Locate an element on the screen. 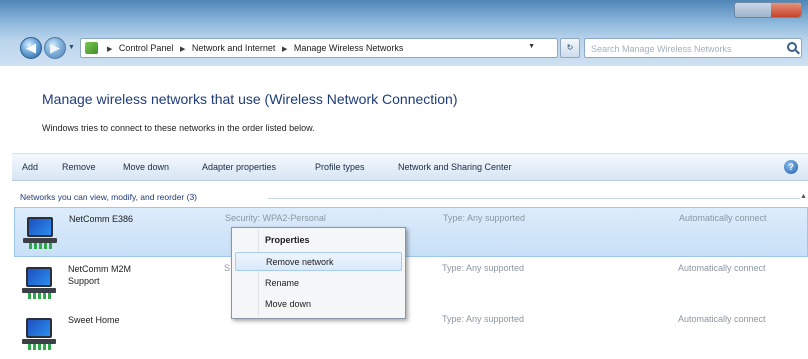 This screenshot has height=359, width=808. network-name-line1: NetComm E386 is located at coordinates (101, 219).